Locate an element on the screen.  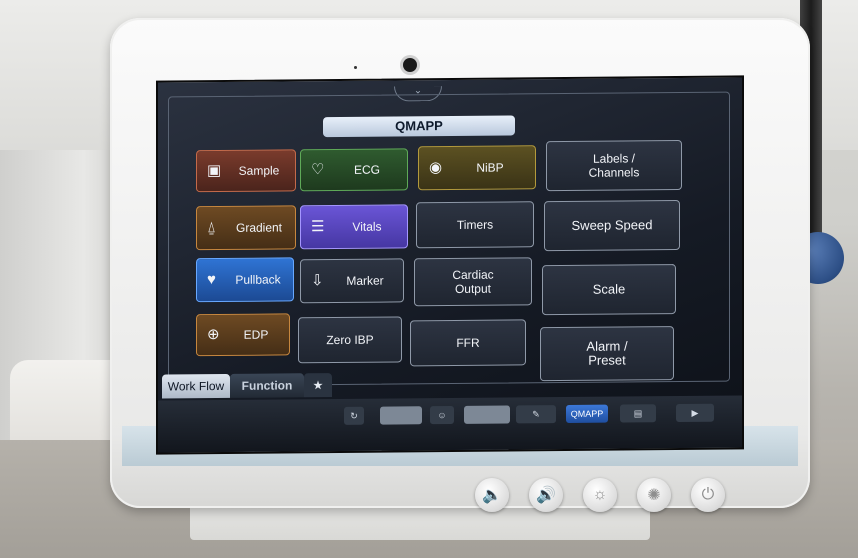
marker-button: ⇩ Marker is located at coordinates (352, 281).